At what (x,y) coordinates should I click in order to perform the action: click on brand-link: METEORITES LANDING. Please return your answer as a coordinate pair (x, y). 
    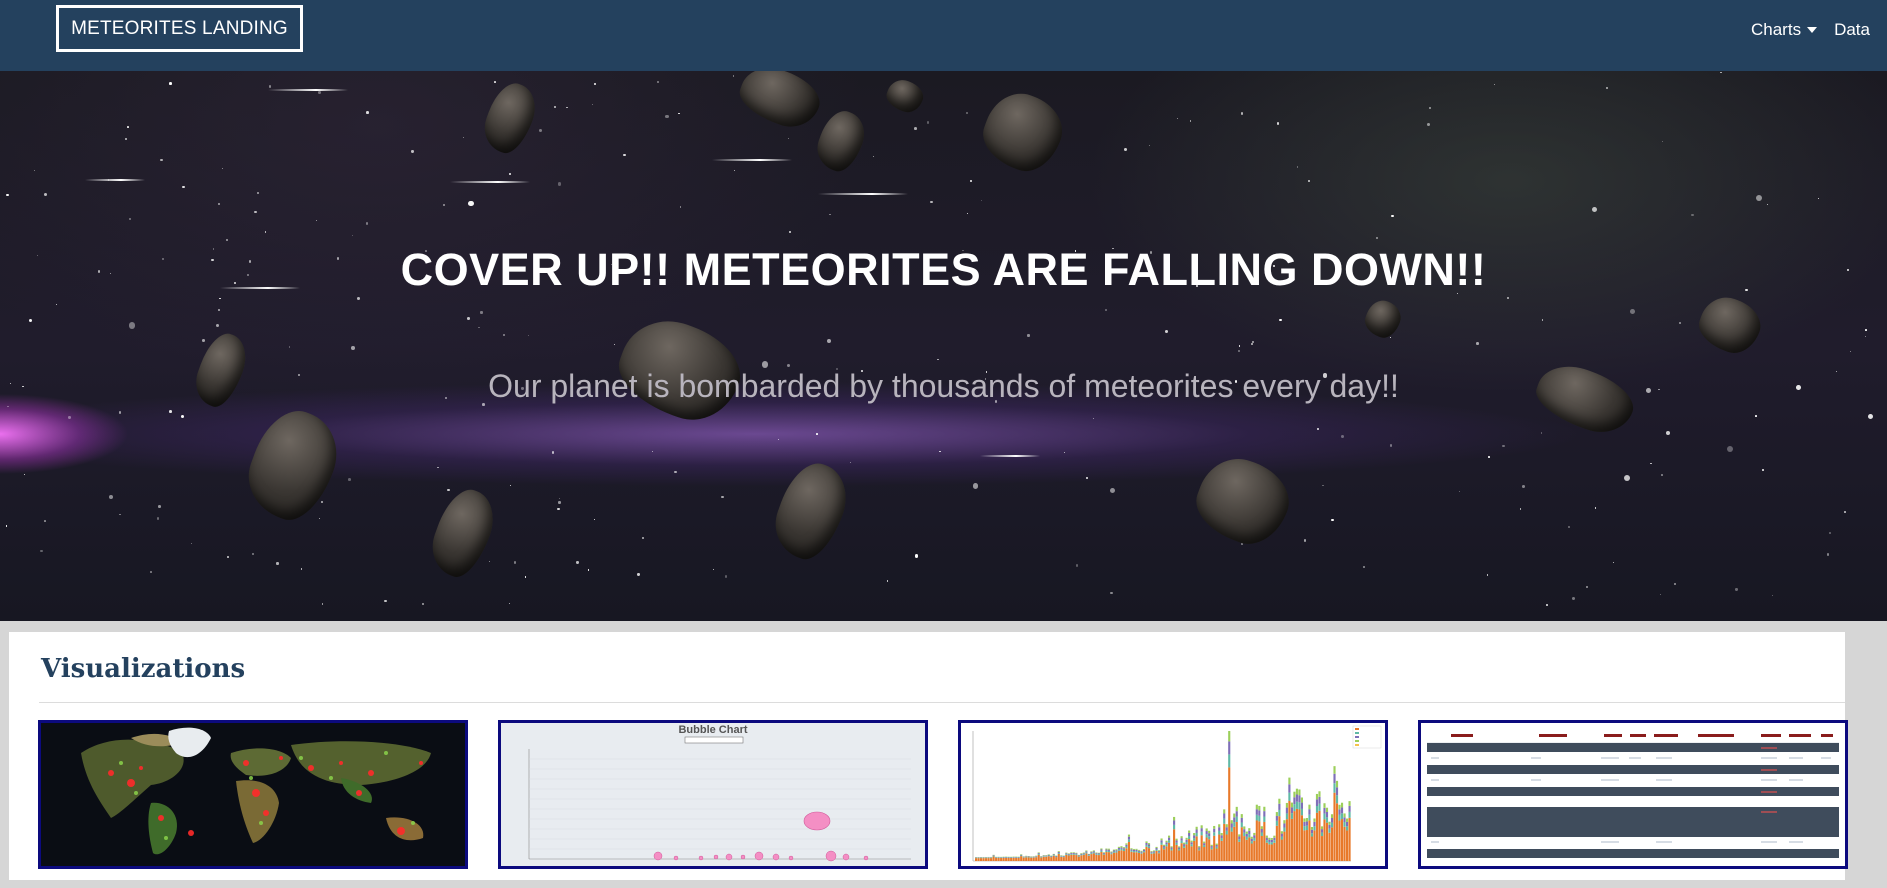
    Looking at the image, I should click on (179, 28).